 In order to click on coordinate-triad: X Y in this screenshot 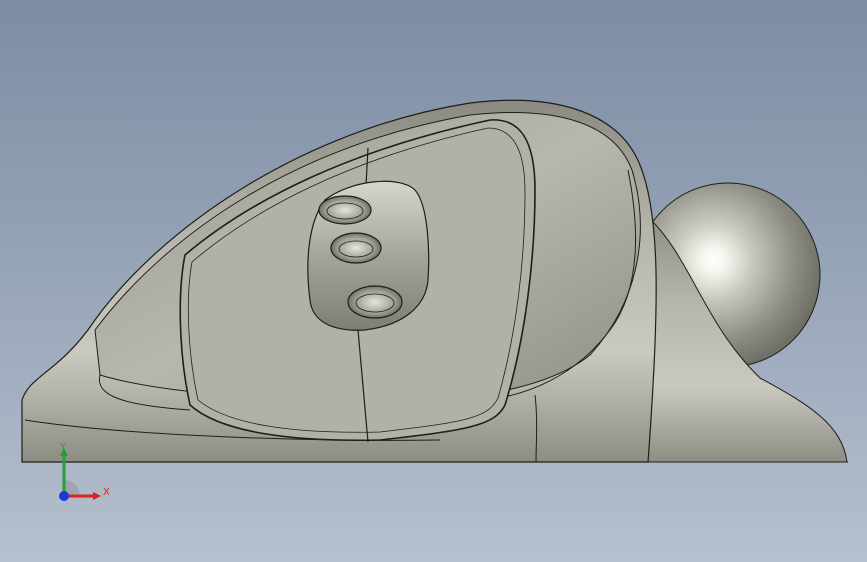, I will do `click(85, 475)`.